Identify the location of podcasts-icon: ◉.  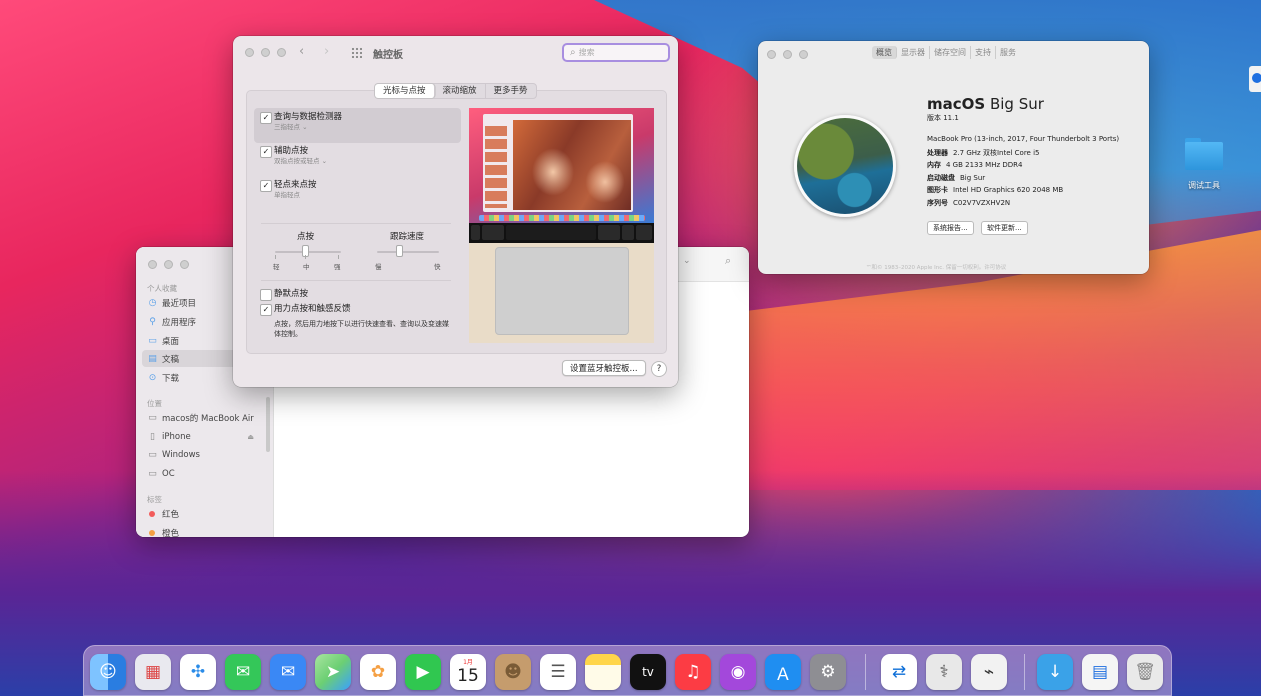
(738, 672).